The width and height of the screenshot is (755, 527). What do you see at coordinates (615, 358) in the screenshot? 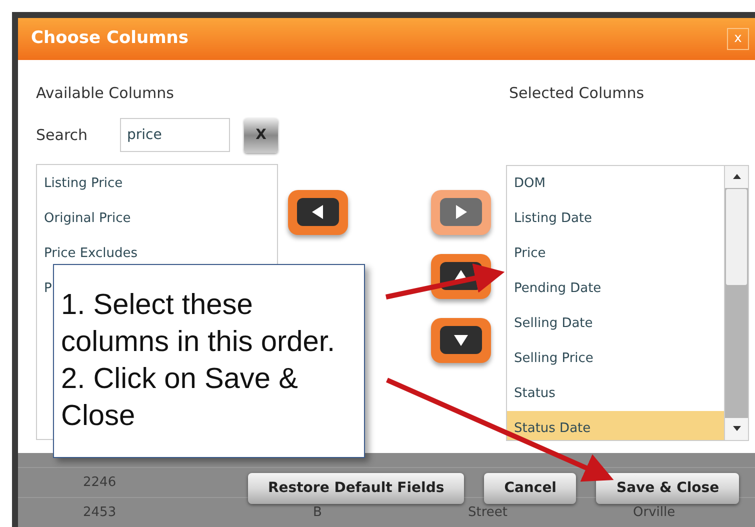
I see `list-item: Selling Price` at bounding box center [615, 358].